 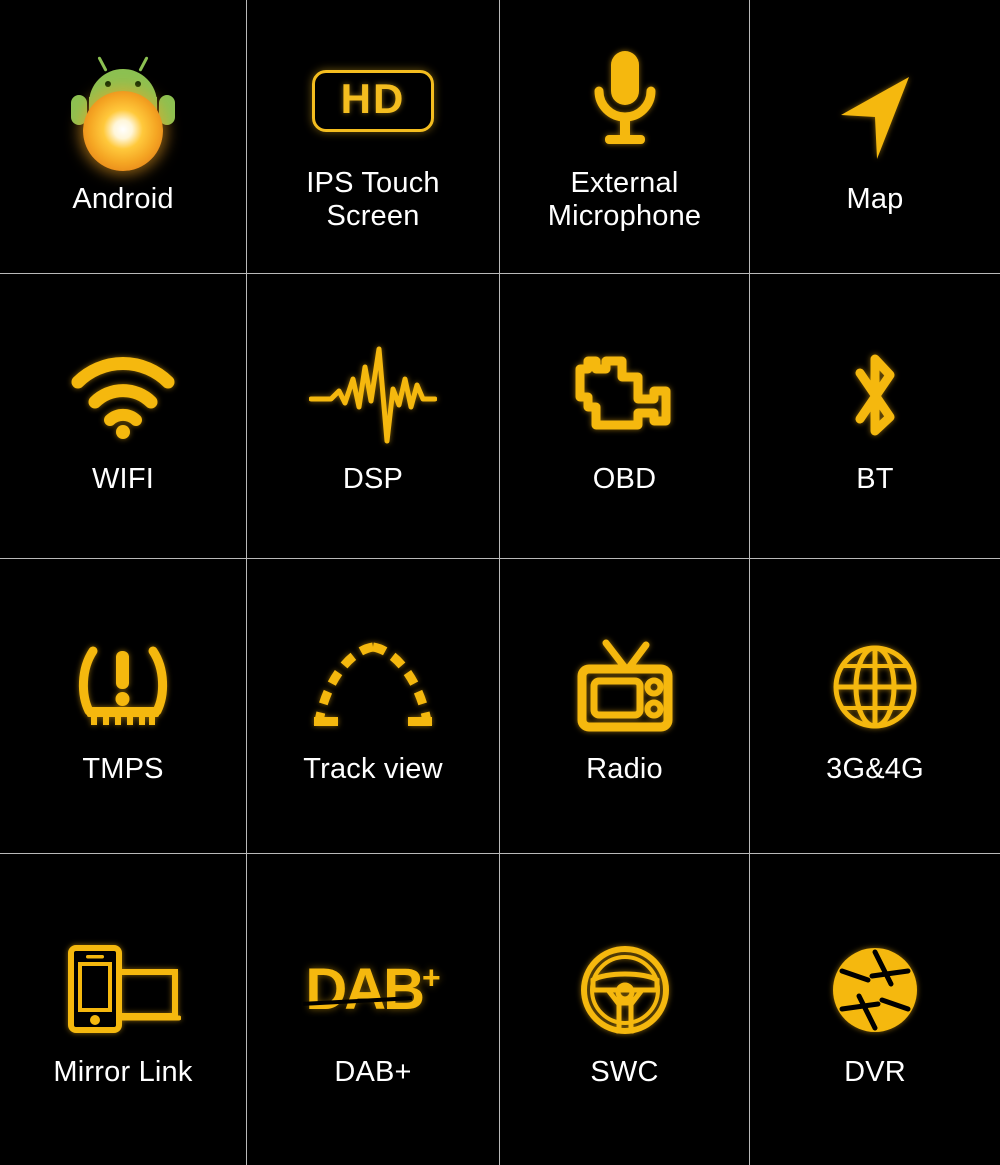 What do you see at coordinates (625, 101) in the screenshot?
I see `microphone-icon` at bounding box center [625, 101].